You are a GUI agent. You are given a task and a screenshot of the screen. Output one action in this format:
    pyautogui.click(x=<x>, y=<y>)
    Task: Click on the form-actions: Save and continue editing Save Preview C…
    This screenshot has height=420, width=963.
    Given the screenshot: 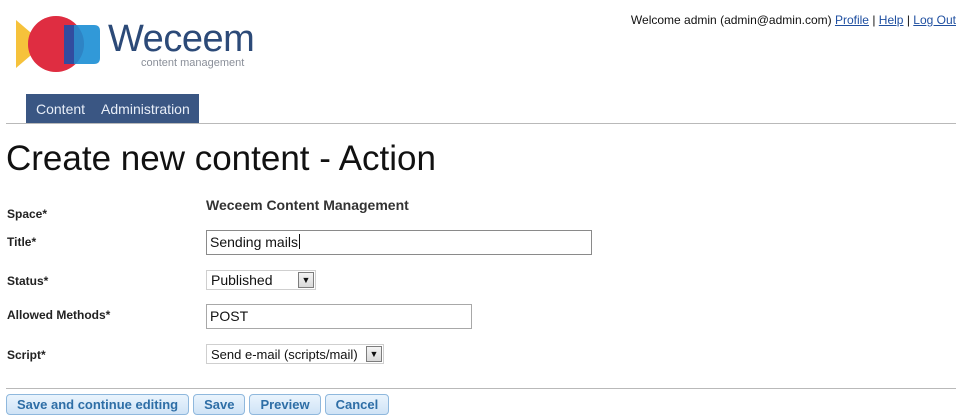 What is the action you would take?
    pyautogui.click(x=199, y=404)
    